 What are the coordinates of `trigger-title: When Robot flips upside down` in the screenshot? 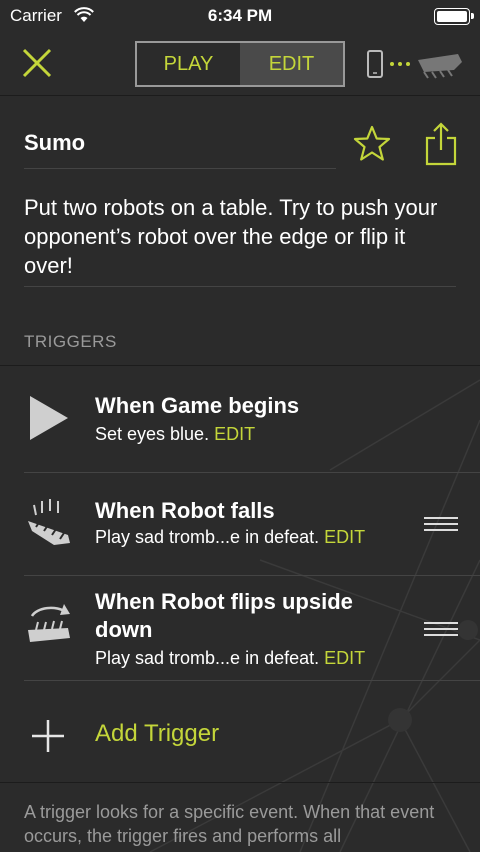 It's located at (224, 615).